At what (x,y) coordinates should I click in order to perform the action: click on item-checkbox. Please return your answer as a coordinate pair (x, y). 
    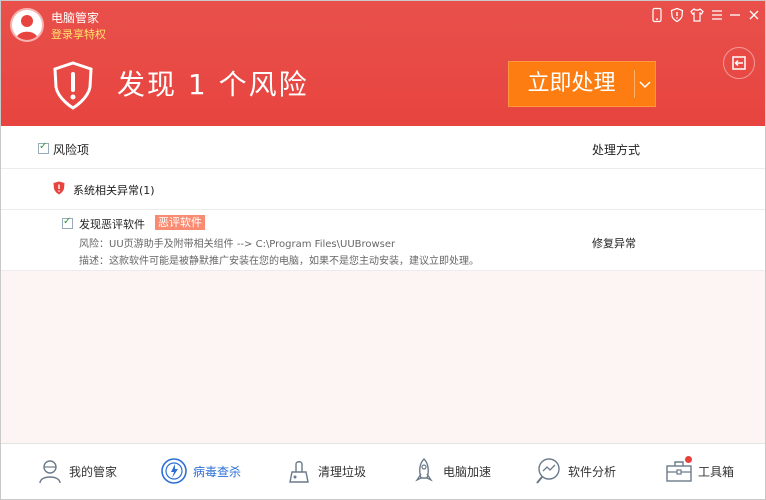
    Looking at the image, I should click on (67, 222).